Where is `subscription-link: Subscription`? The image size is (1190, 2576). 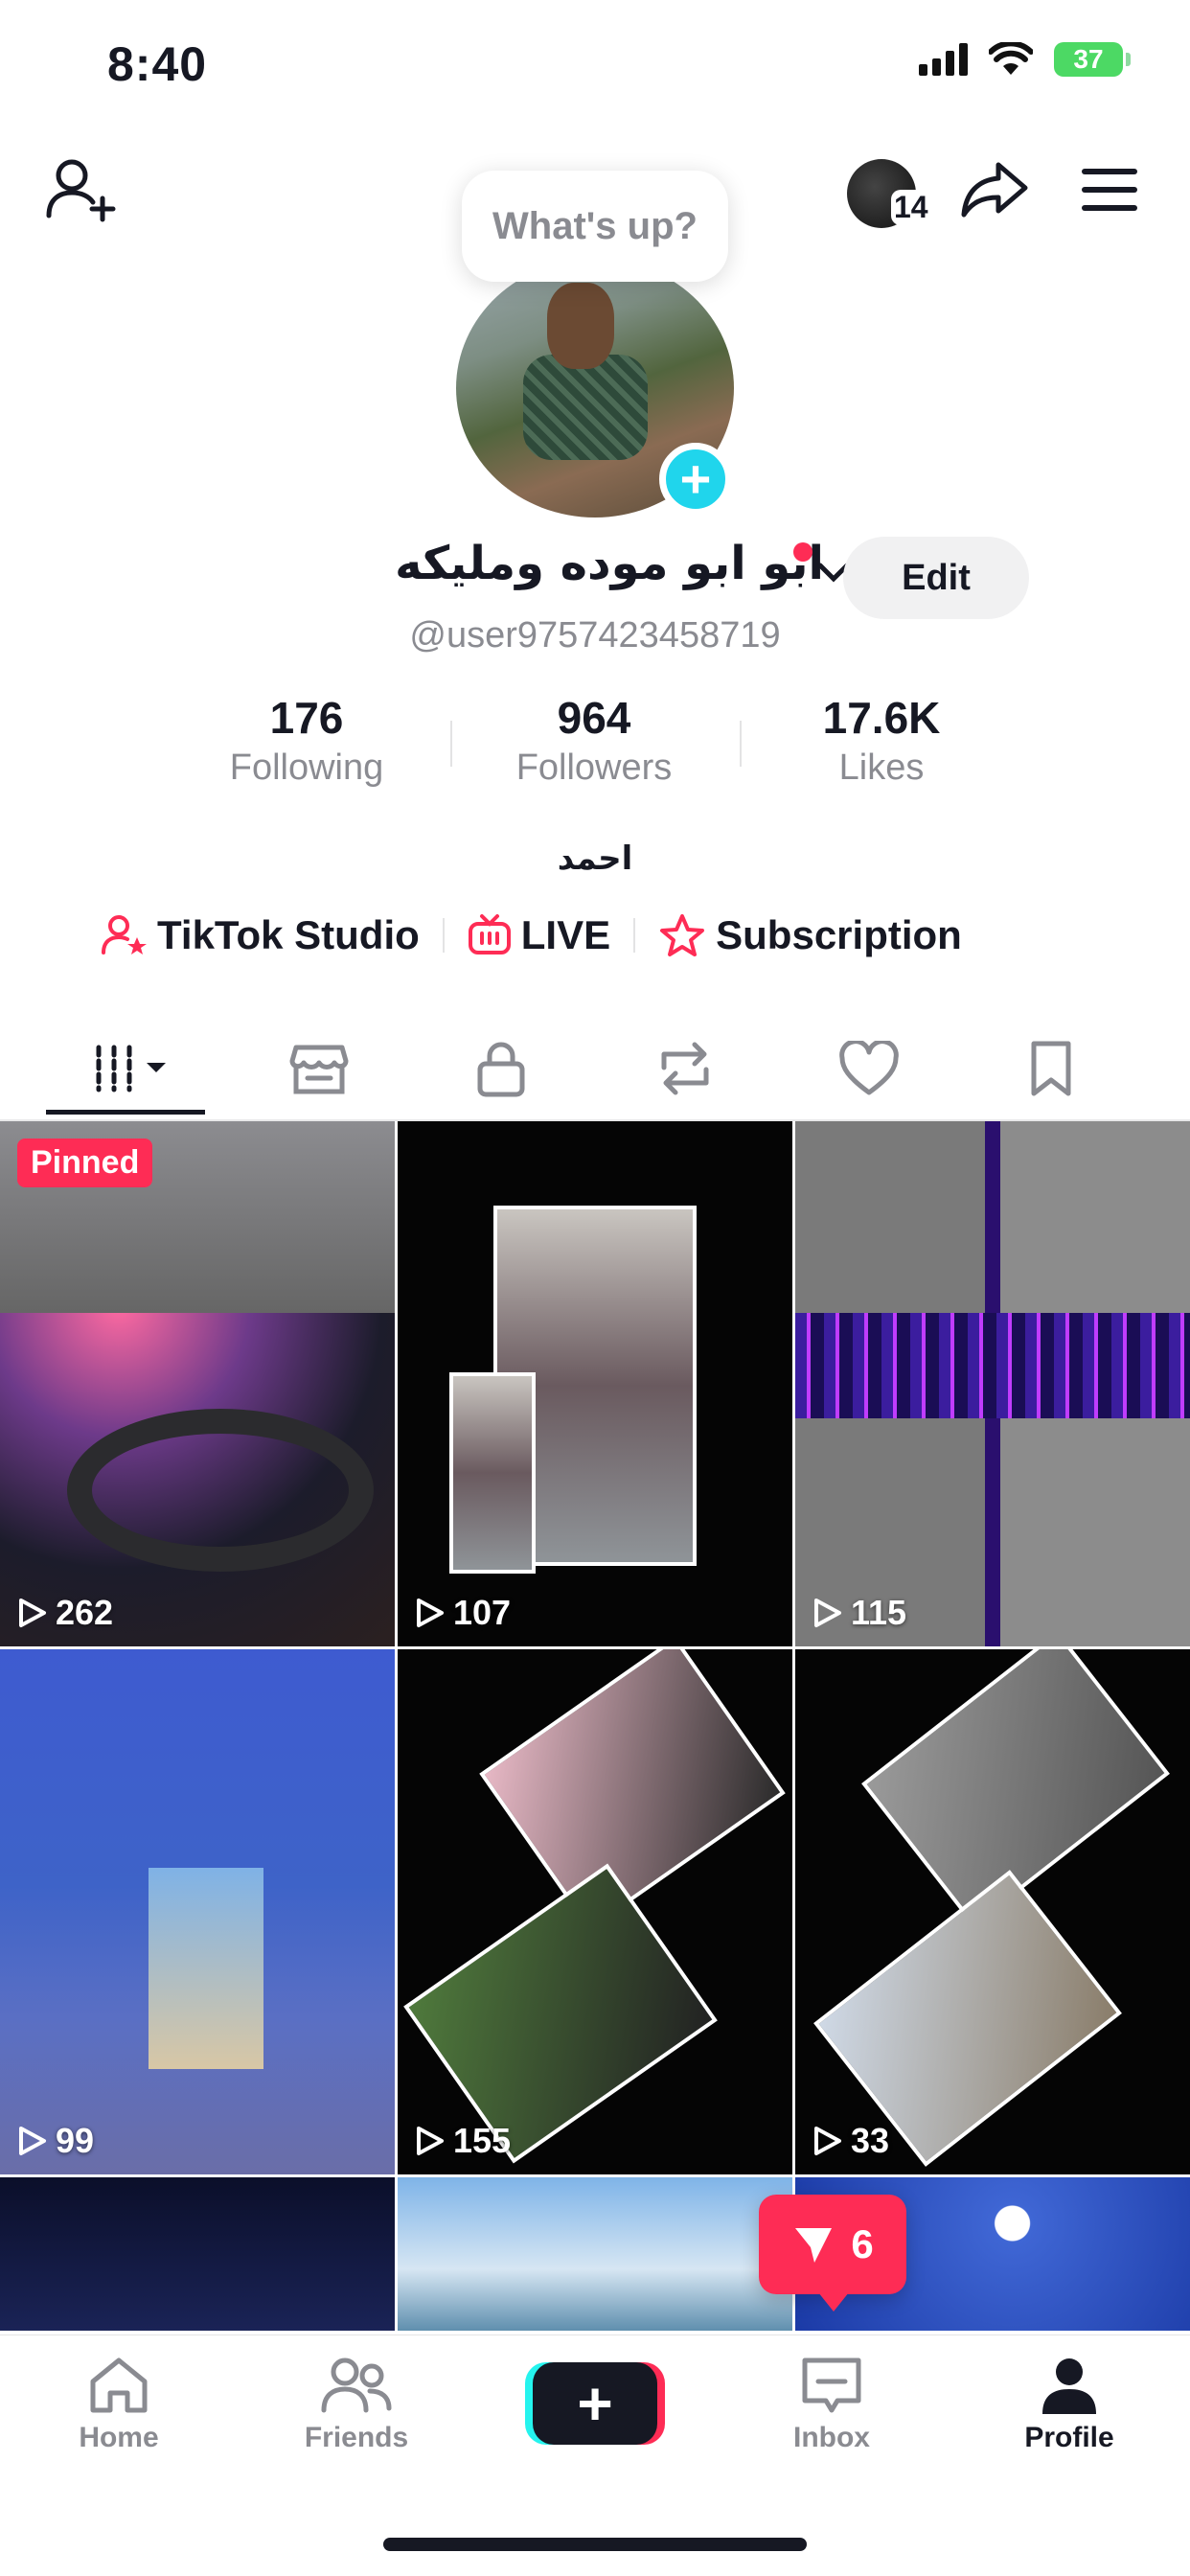
subscription-link: Subscription is located at coordinates (810, 935).